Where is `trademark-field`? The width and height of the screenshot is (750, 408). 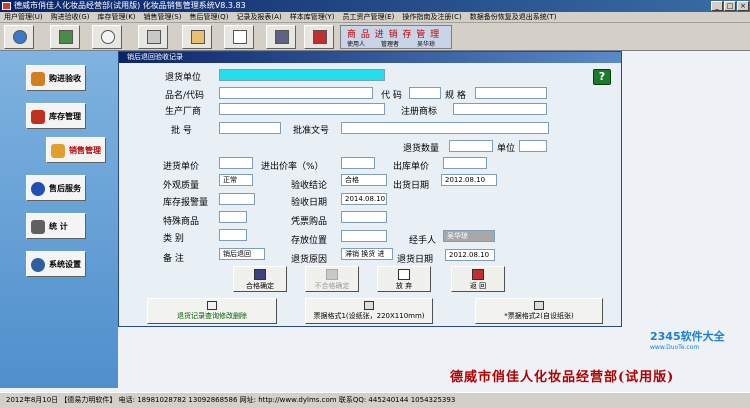 trademark-field is located at coordinates (500, 109).